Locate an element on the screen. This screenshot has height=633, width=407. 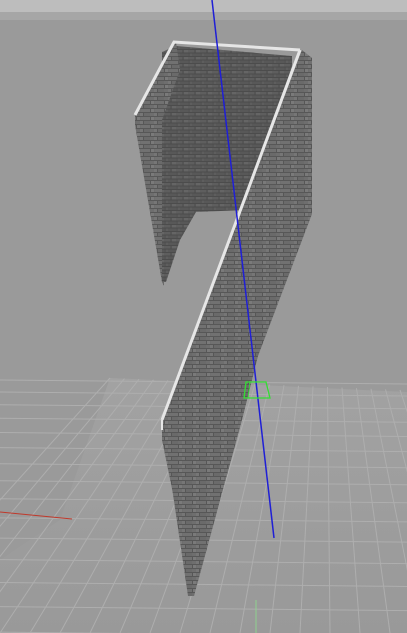
viewport-top-strip is located at coordinates (203, 6).